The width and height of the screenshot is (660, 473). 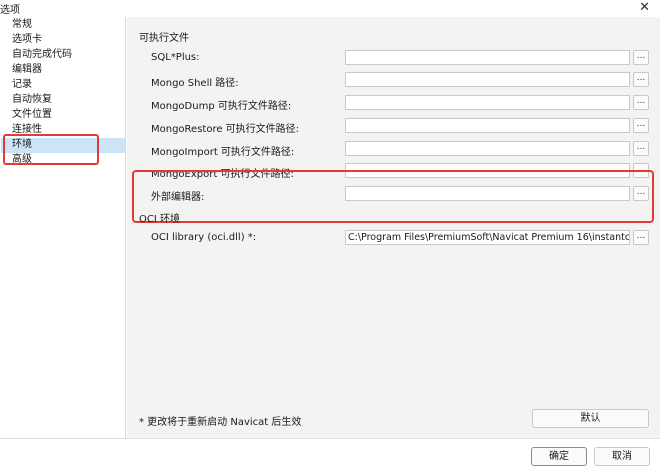 What do you see at coordinates (32, 100) in the screenshot?
I see `sidebar-item-autorecovery: 自动恢复` at bounding box center [32, 100].